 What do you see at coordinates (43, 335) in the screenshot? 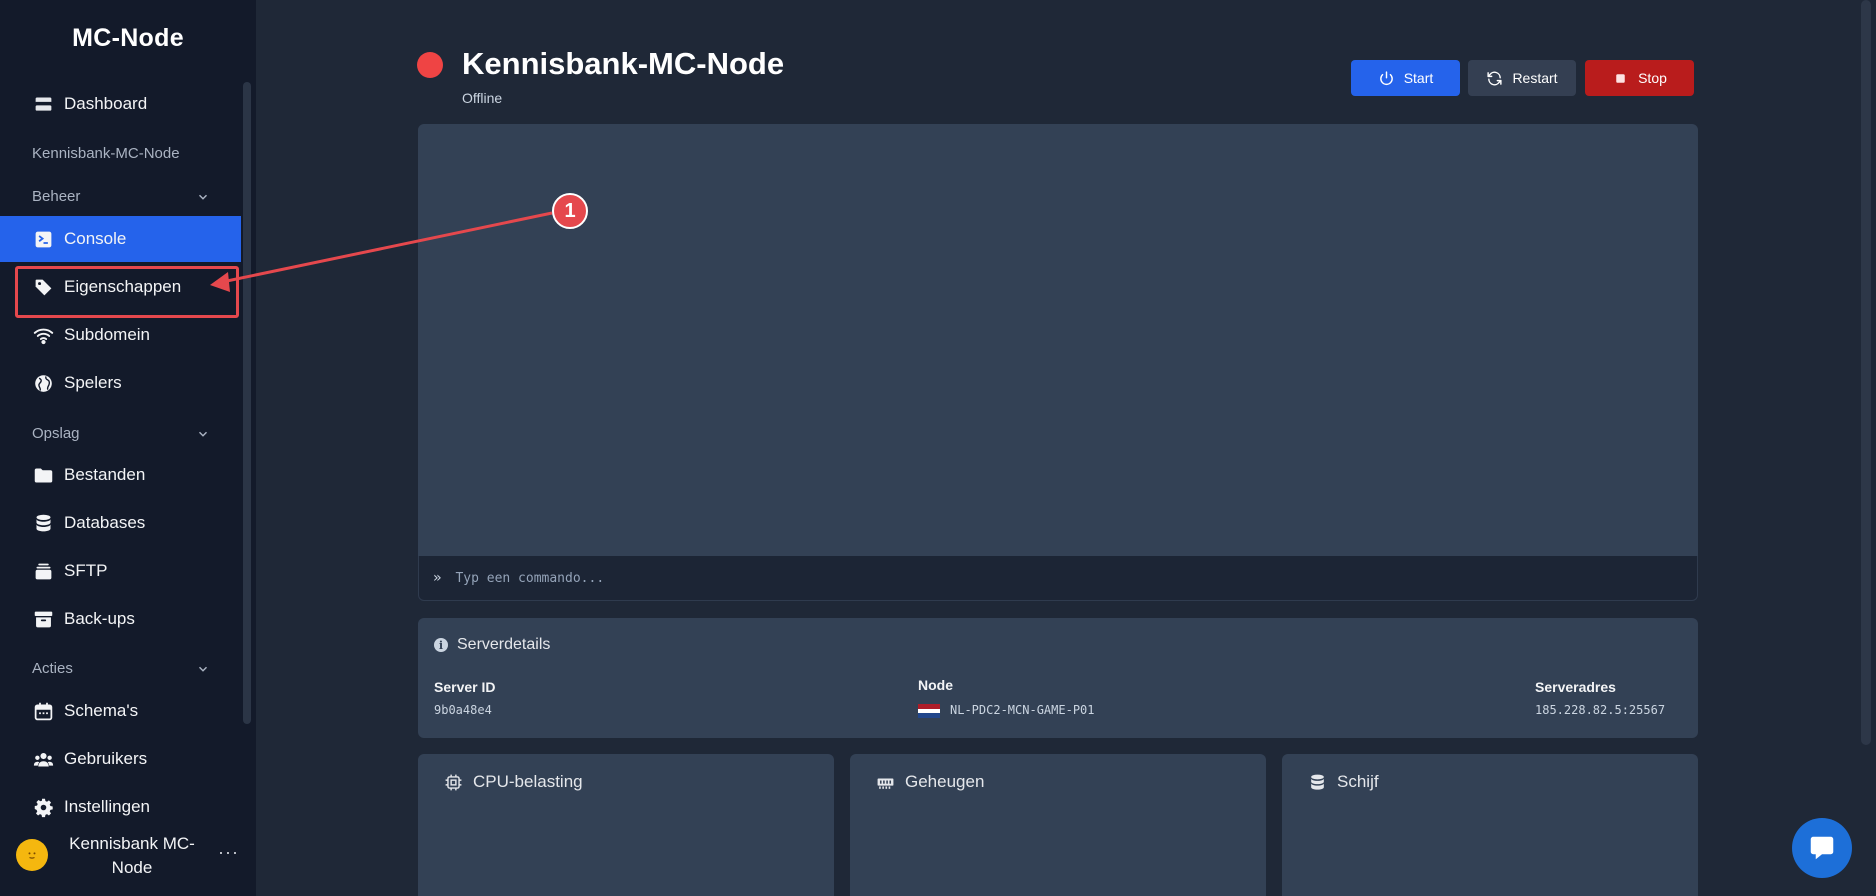
I see `wifi-icon` at bounding box center [43, 335].